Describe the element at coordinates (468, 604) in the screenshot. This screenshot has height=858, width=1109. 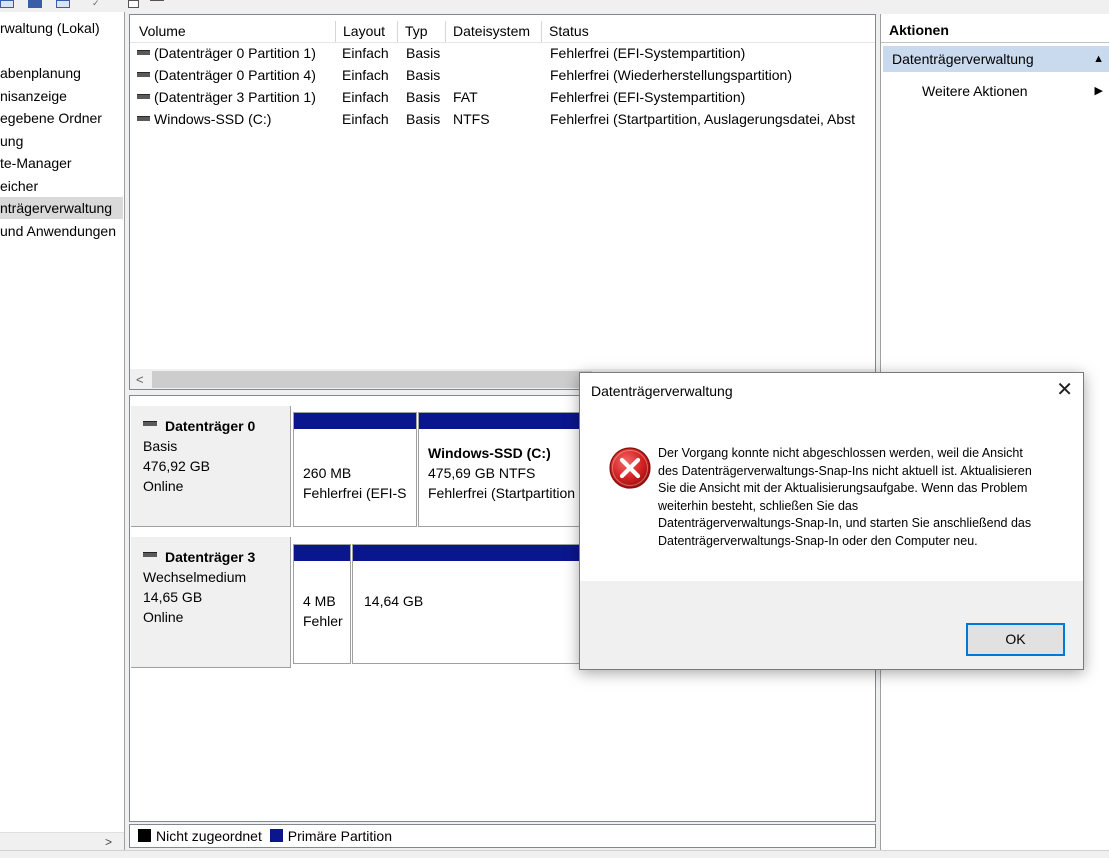
I see `partition-large: 14,64 GB` at that location.